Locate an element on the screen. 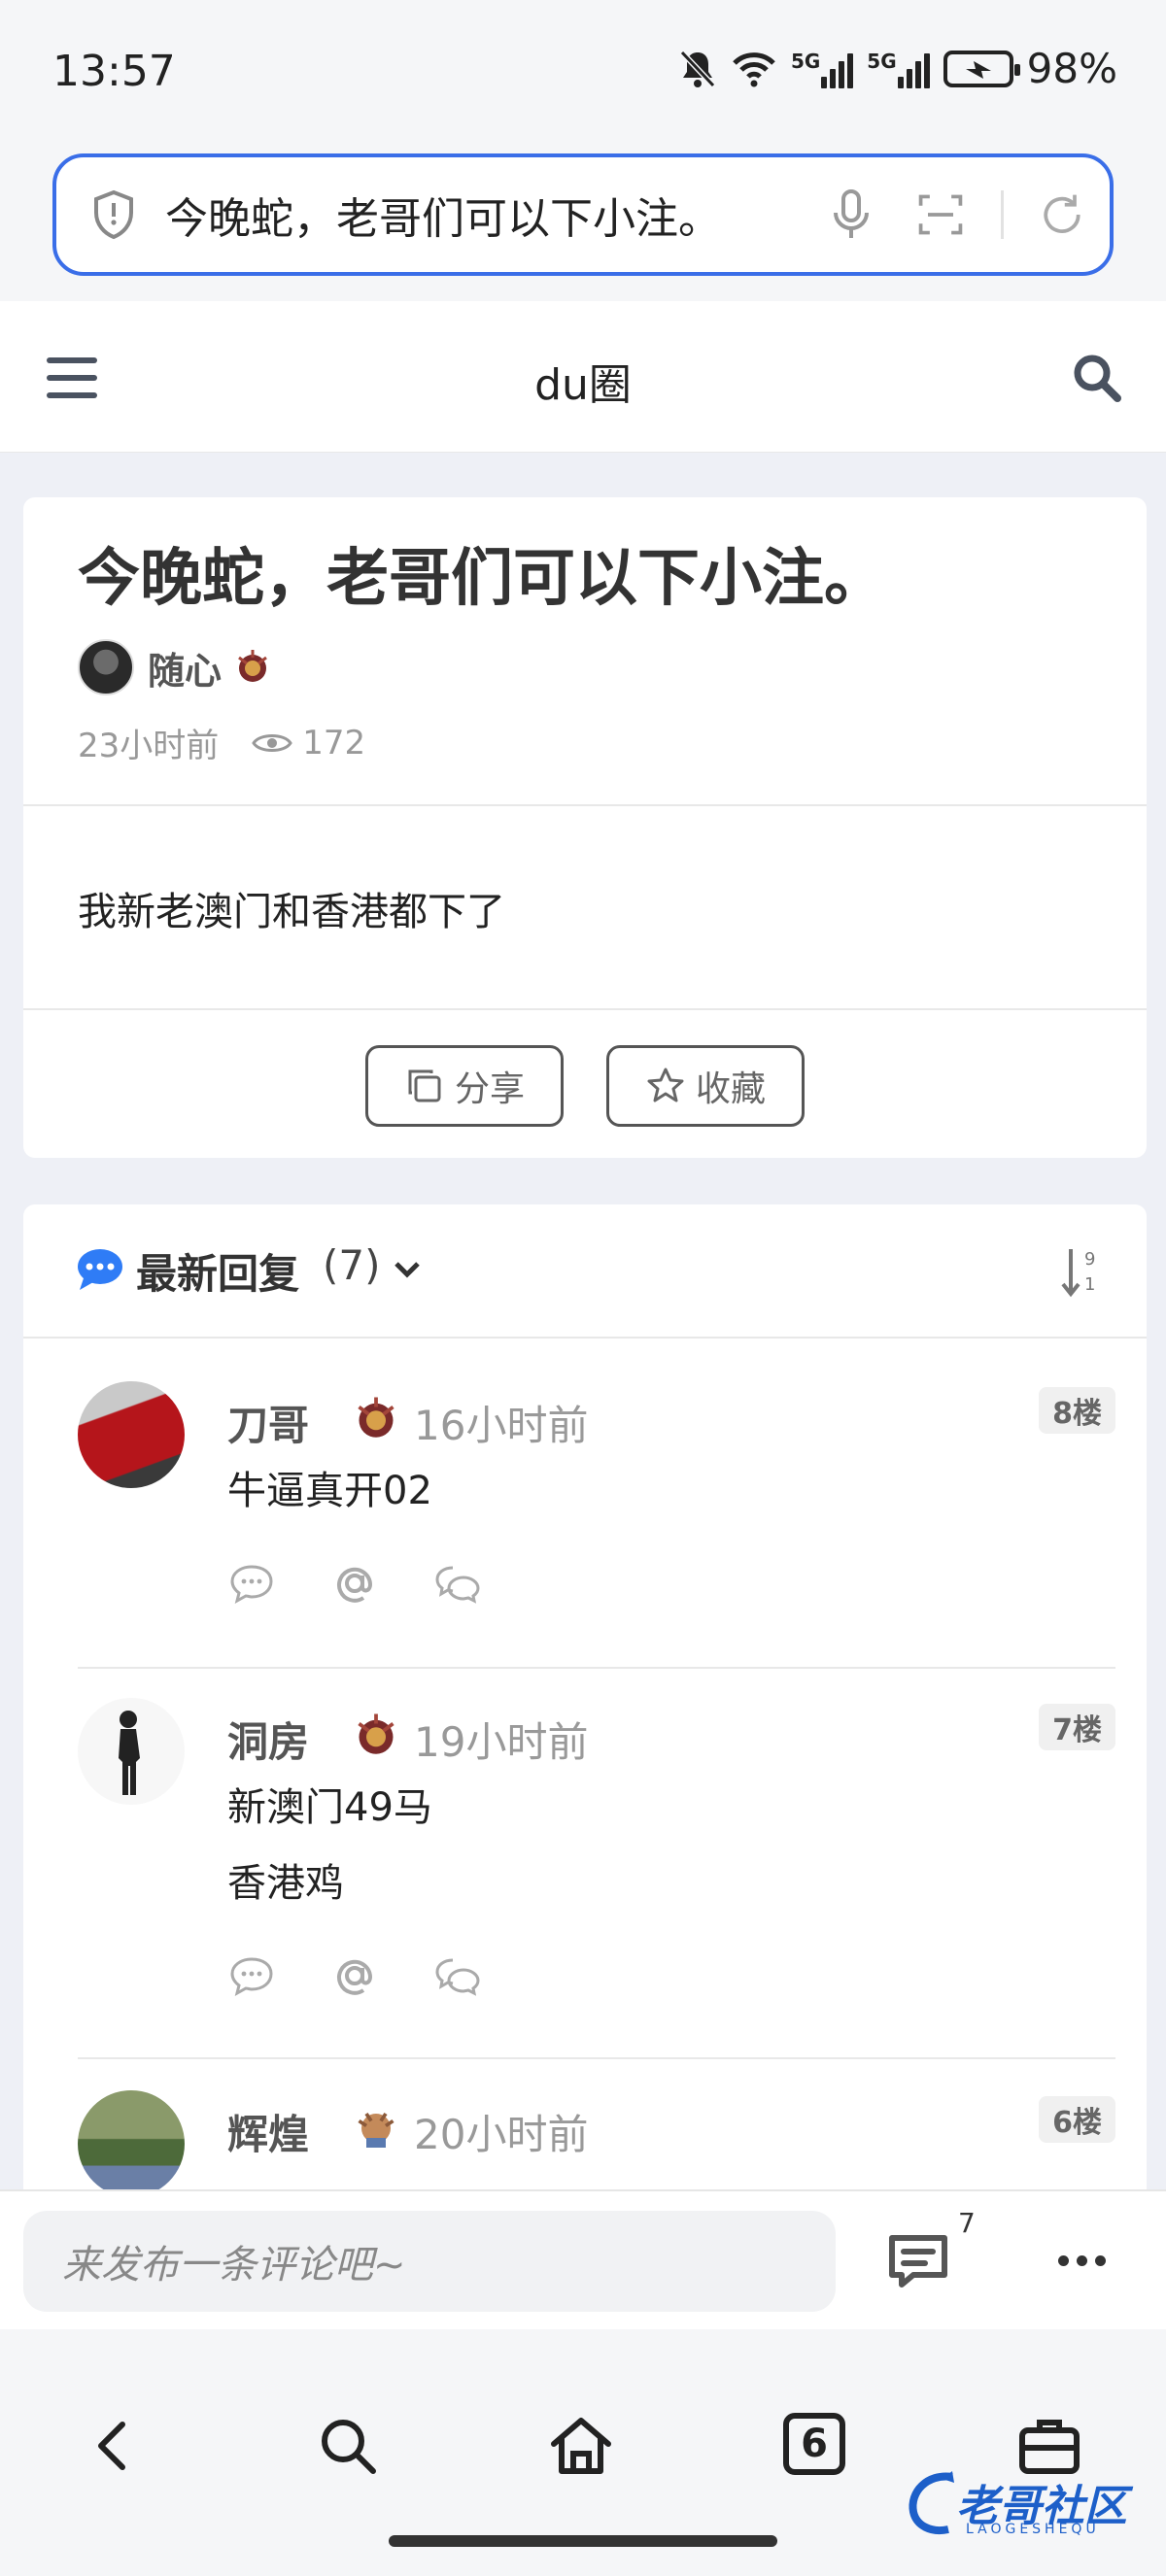 This screenshot has height=2576, width=1166. site-header: du圈 is located at coordinates (583, 377).